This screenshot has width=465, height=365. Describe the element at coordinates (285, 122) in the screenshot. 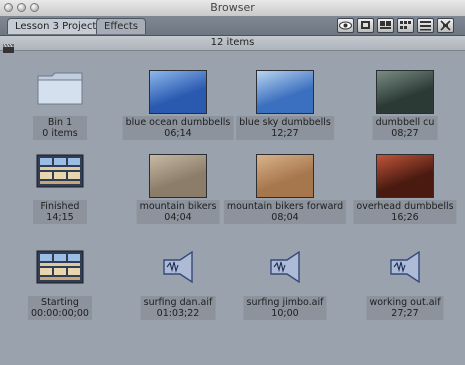

I see `item-name: blue sky dumbbells` at that location.